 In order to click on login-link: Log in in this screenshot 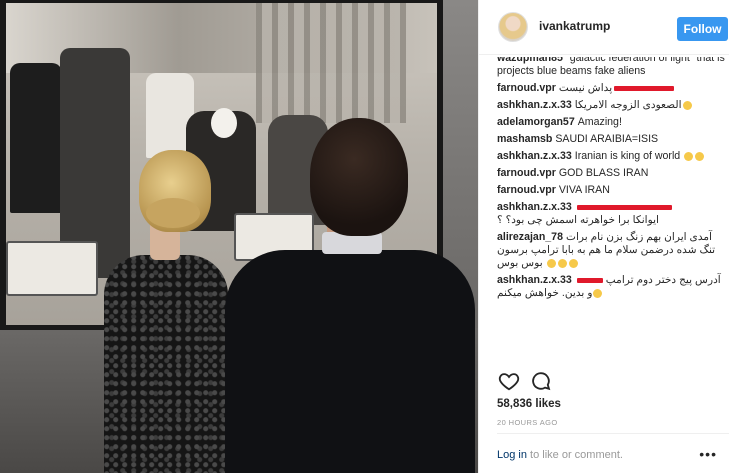, I will do `click(512, 455)`.